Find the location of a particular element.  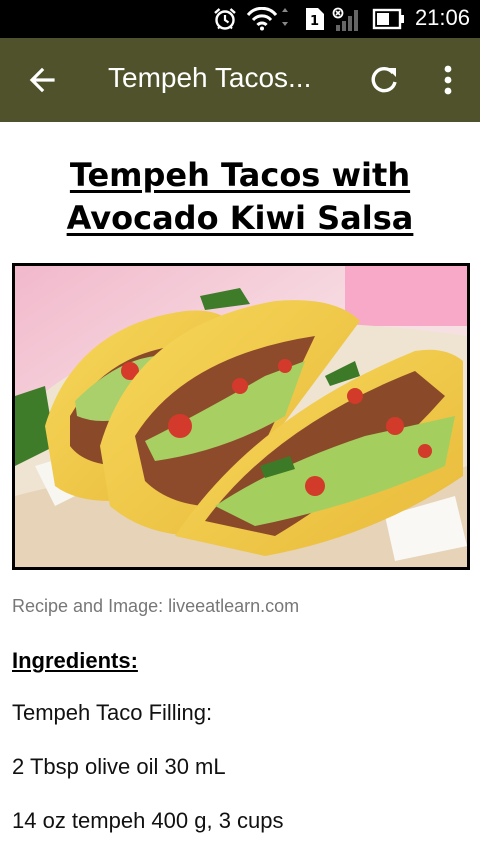

back-button is located at coordinates (44, 80).